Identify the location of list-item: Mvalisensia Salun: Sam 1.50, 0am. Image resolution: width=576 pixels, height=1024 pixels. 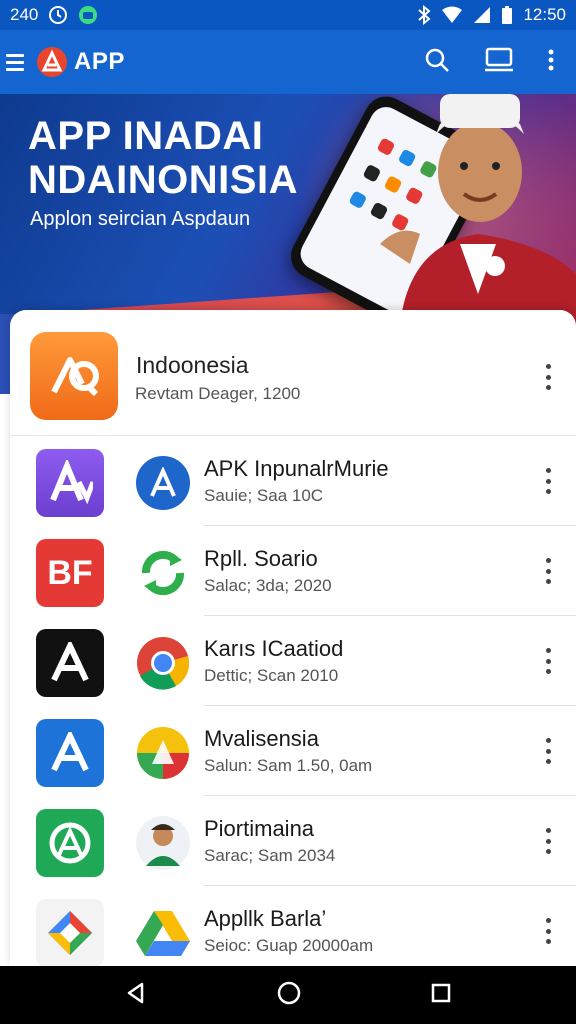
(293, 751).